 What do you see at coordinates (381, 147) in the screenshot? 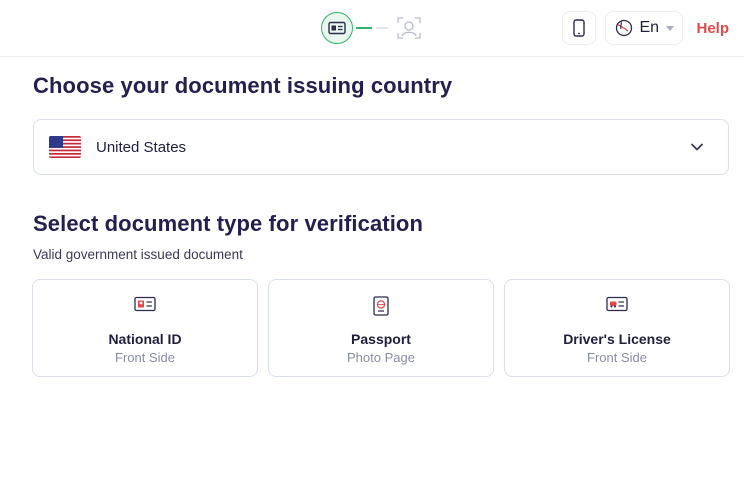
I see `country-select: United States` at bounding box center [381, 147].